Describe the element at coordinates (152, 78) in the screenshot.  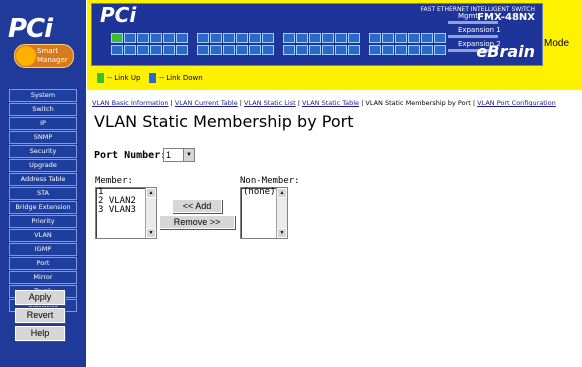
I see `link-down-swatch` at that location.